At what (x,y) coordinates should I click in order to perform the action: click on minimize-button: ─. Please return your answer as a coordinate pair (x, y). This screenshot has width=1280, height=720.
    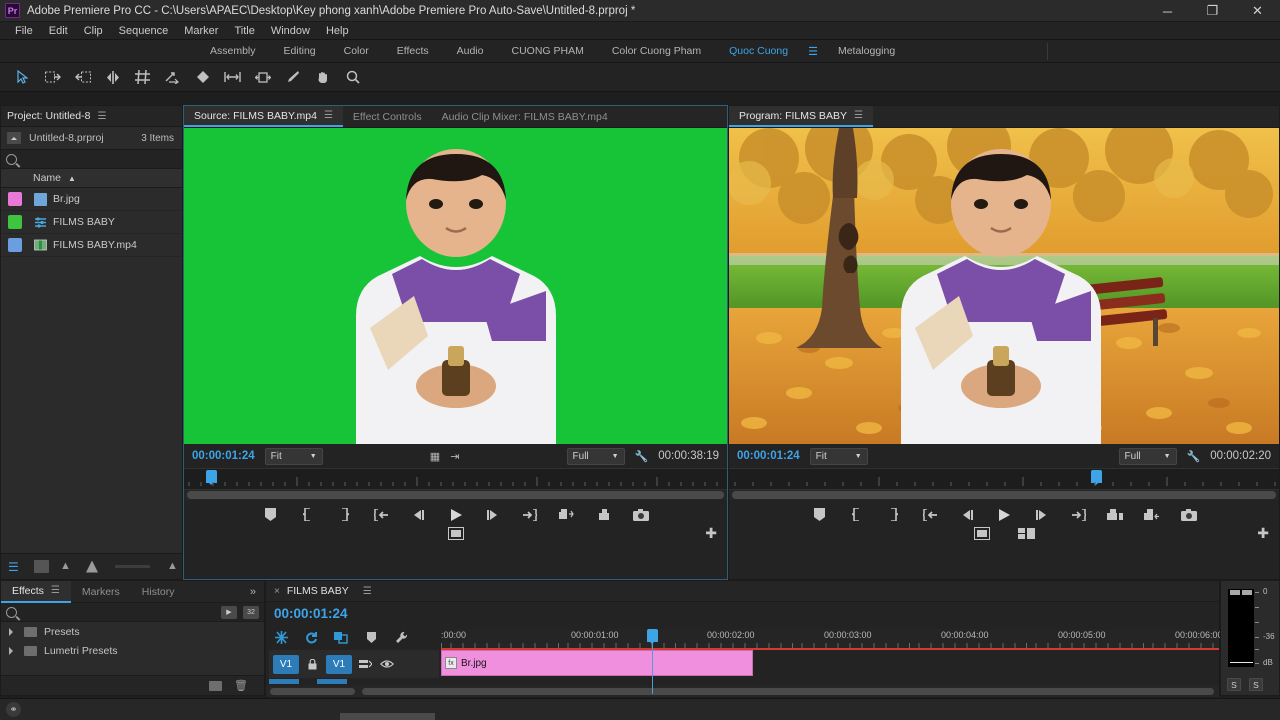
    Looking at the image, I should click on (1167, 11).